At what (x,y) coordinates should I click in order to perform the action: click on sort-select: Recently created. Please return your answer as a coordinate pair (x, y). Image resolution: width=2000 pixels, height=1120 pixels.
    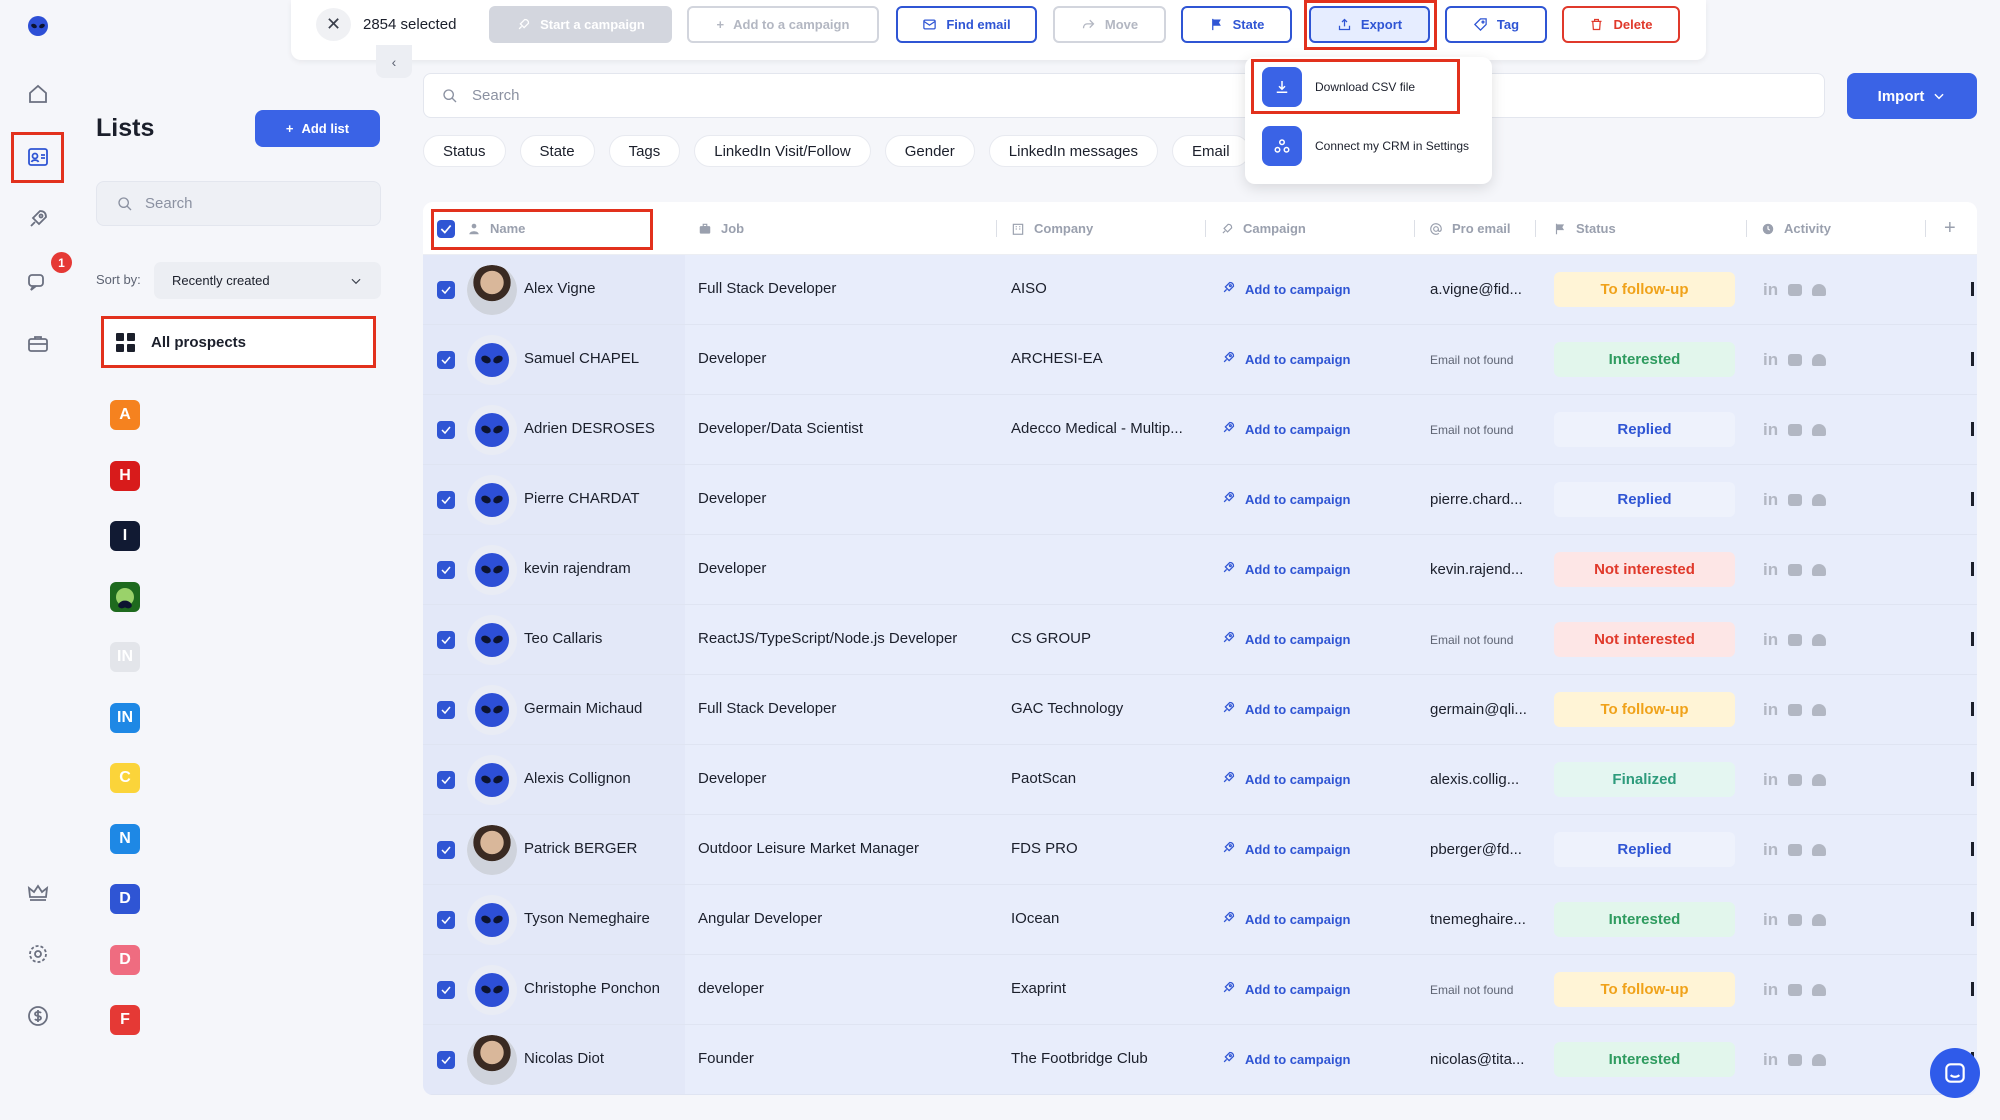
    Looking at the image, I should click on (267, 280).